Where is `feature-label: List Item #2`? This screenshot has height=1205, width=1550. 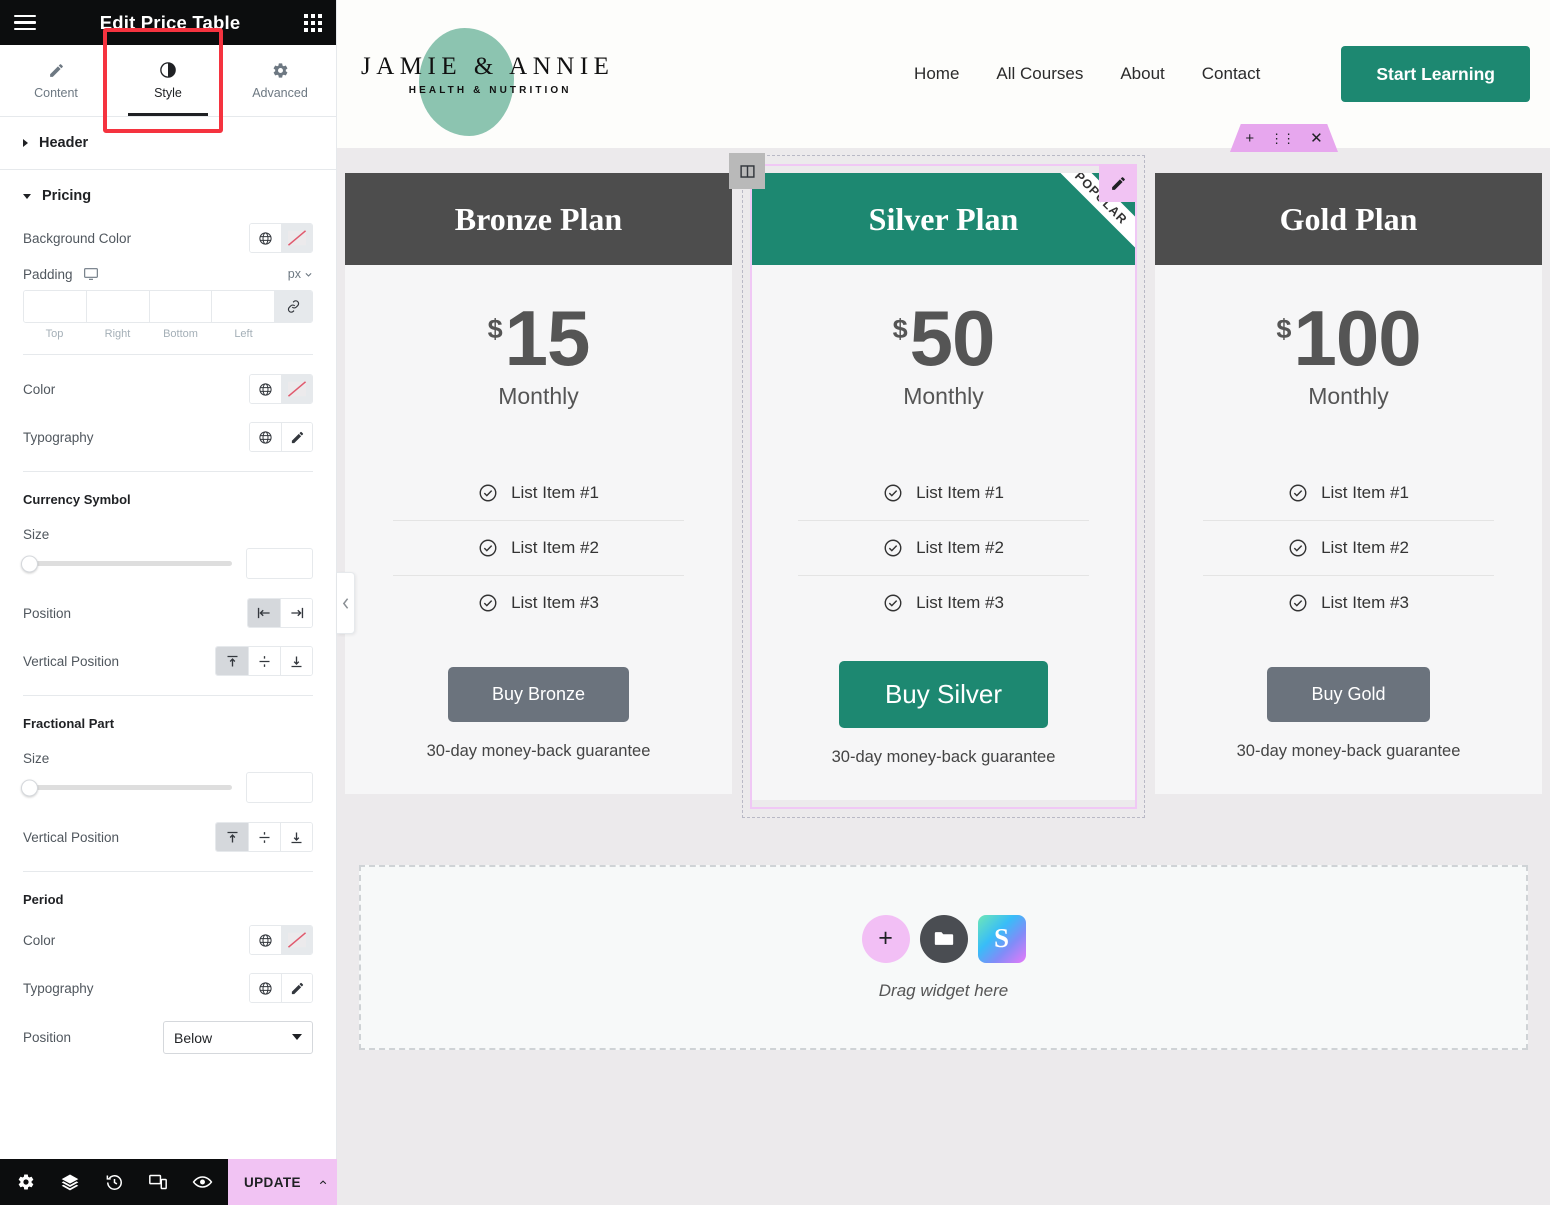 feature-label: List Item #2 is located at coordinates (960, 547).